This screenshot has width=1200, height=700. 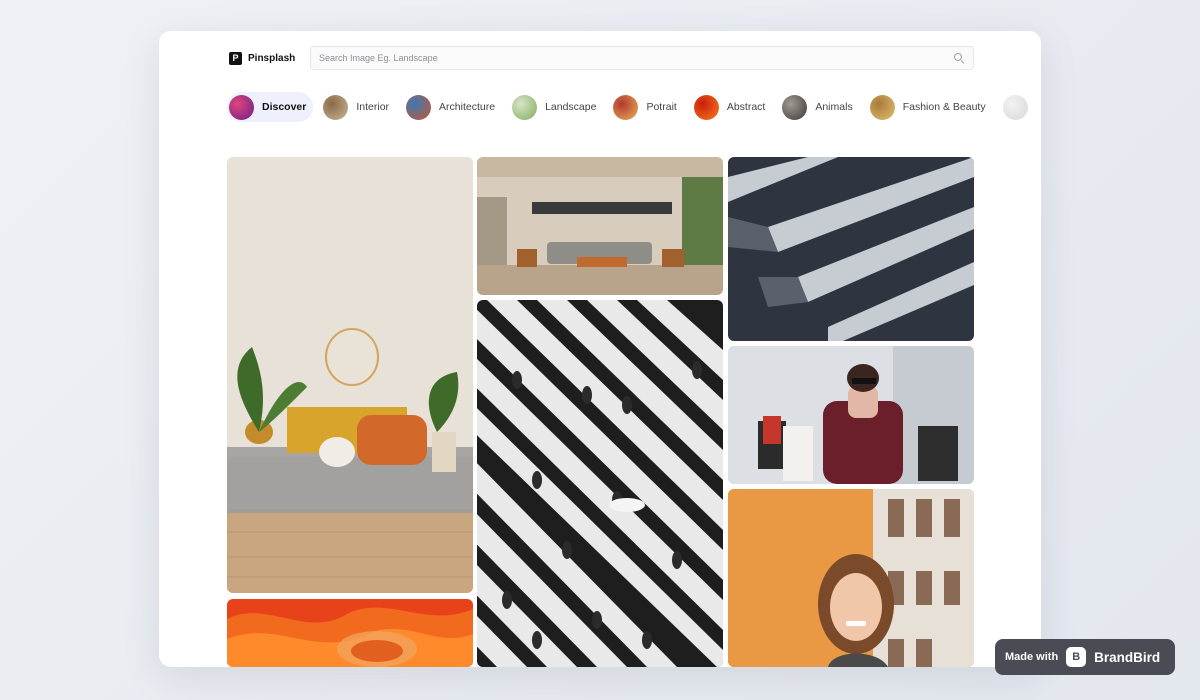 I want to click on category-chip-potrait: Potrait, so click(x=647, y=107).